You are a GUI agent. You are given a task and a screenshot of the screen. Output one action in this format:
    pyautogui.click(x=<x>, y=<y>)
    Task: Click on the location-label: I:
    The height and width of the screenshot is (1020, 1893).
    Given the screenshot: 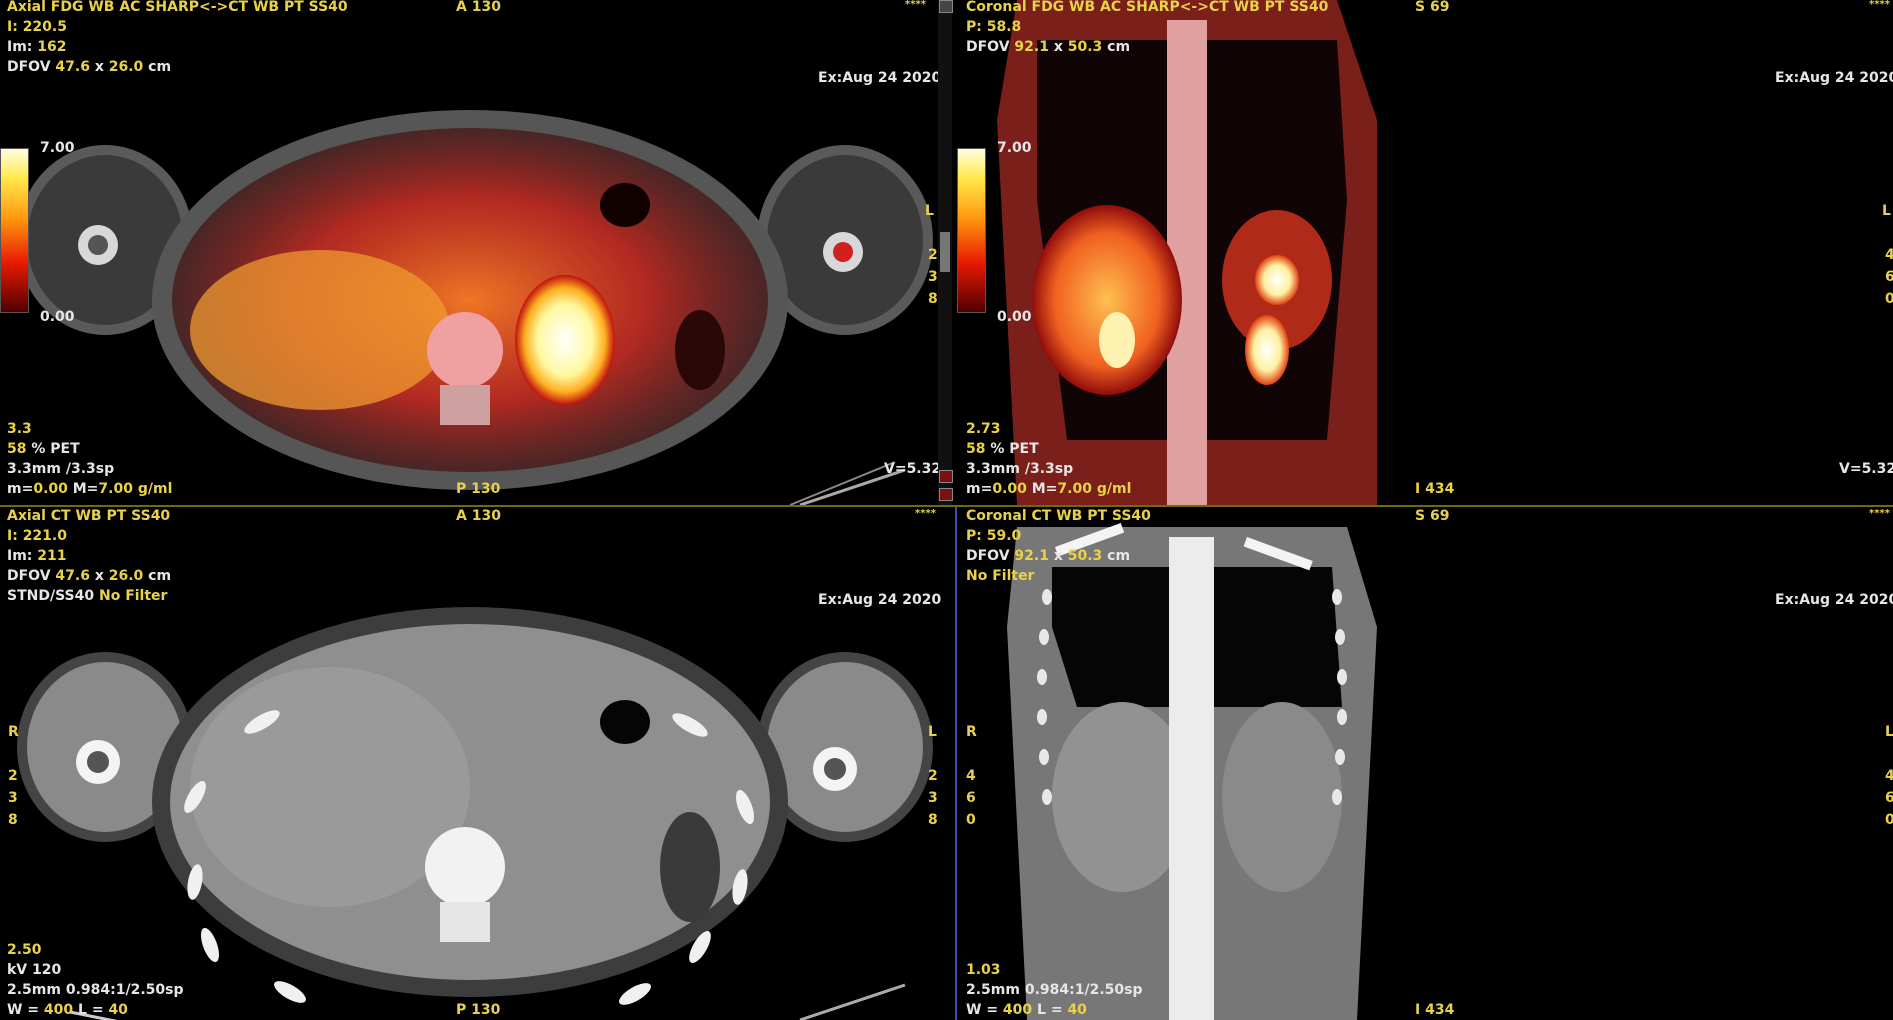 What is the action you would take?
    pyautogui.click(x=15, y=27)
    